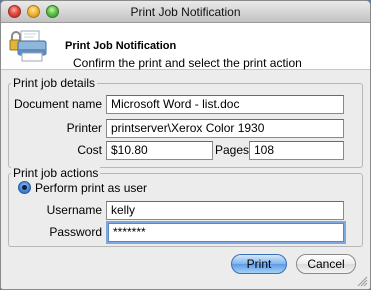  What do you see at coordinates (225, 104) in the screenshot?
I see `document-name-field: Microsoft Word - list.doc` at bounding box center [225, 104].